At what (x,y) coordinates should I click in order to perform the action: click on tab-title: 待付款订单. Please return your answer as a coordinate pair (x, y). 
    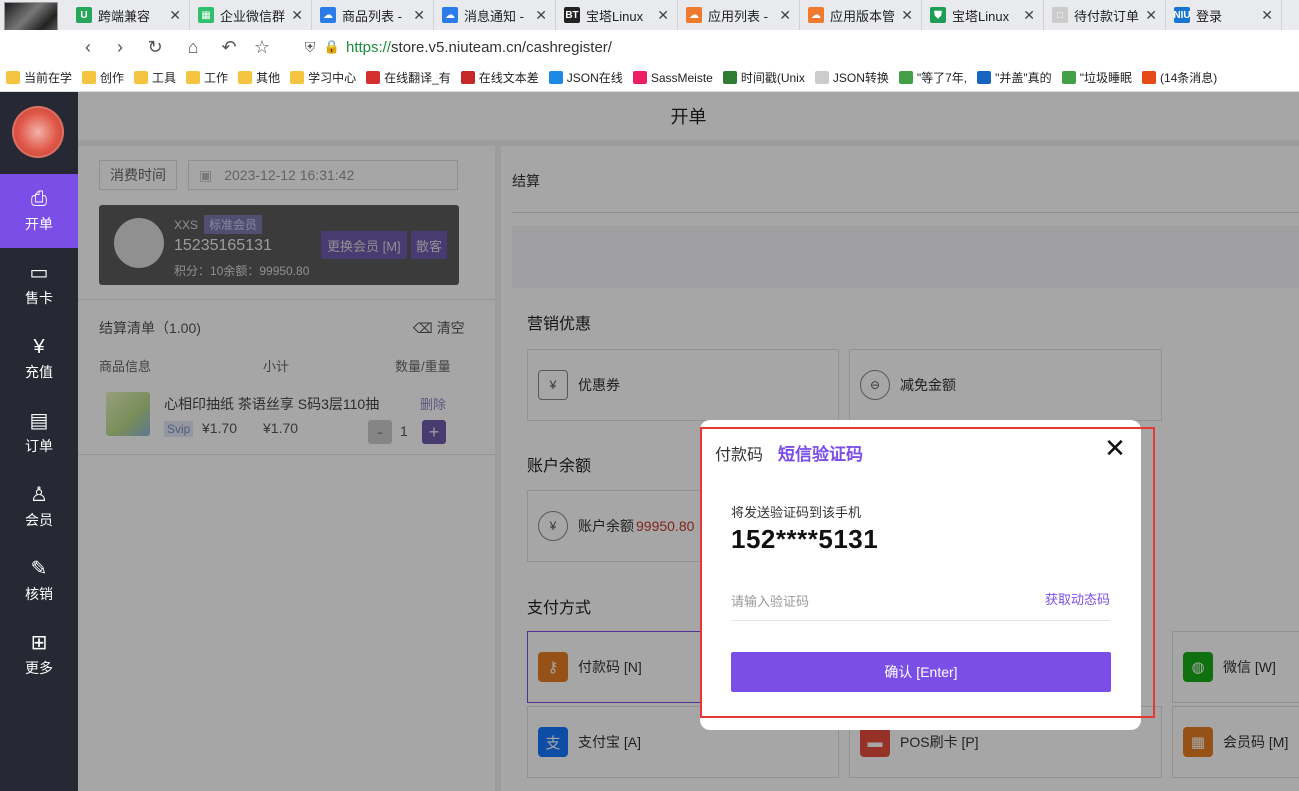
    Looking at the image, I should click on (1107, 16).